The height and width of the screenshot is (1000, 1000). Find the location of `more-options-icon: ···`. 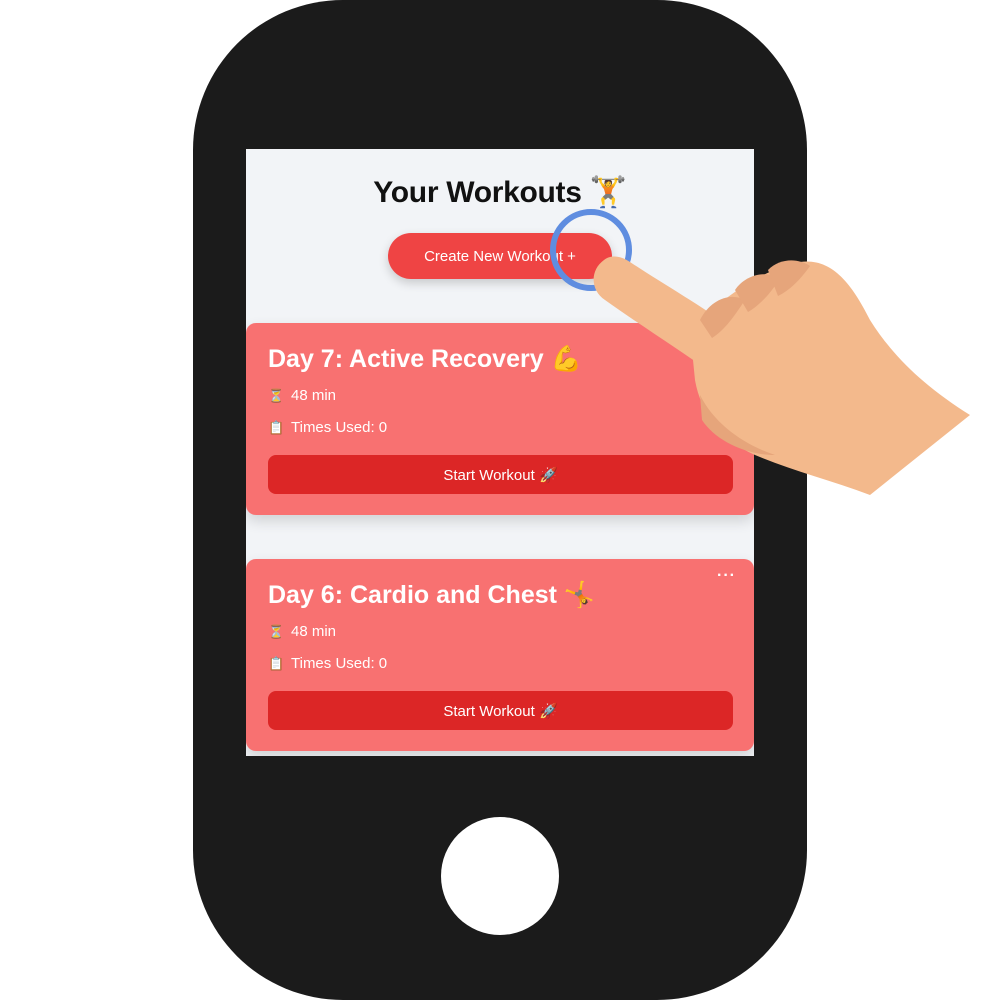

more-options-icon: ··· is located at coordinates (726, 576).